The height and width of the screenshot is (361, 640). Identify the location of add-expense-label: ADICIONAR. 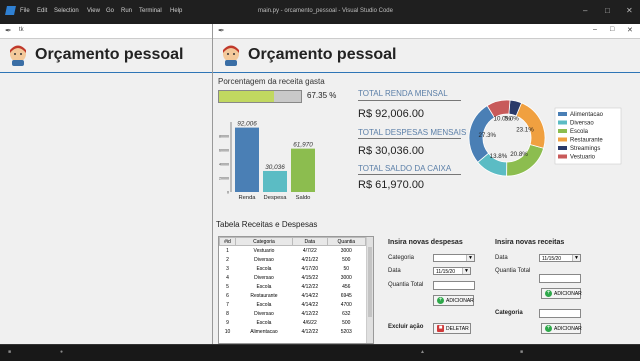
(460, 301).